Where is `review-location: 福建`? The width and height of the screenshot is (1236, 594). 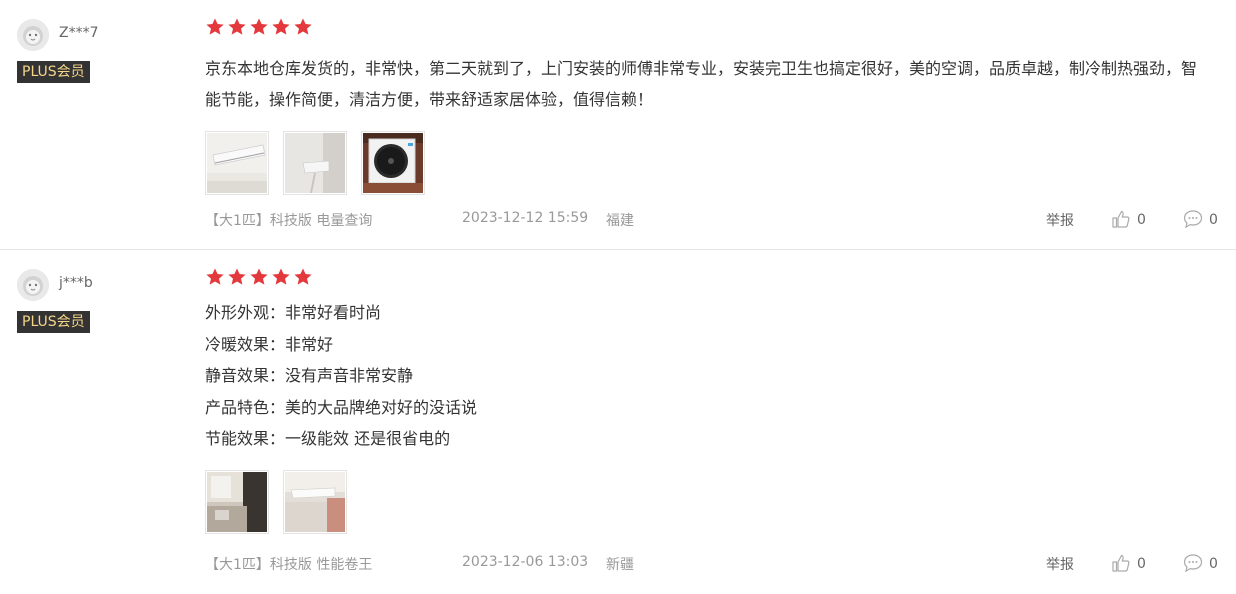
review-location: 福建 is located at coordinates (620, 221).